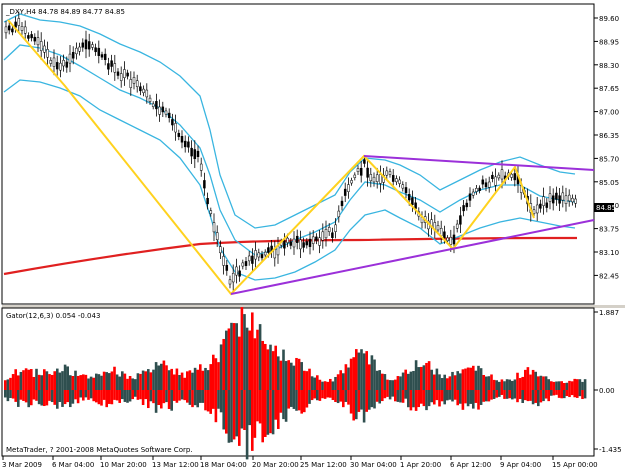  Describe the element at coordinates (323, 465) in the screenshot. I see `time-tick-label: 25 Mar 12:00` at that location.